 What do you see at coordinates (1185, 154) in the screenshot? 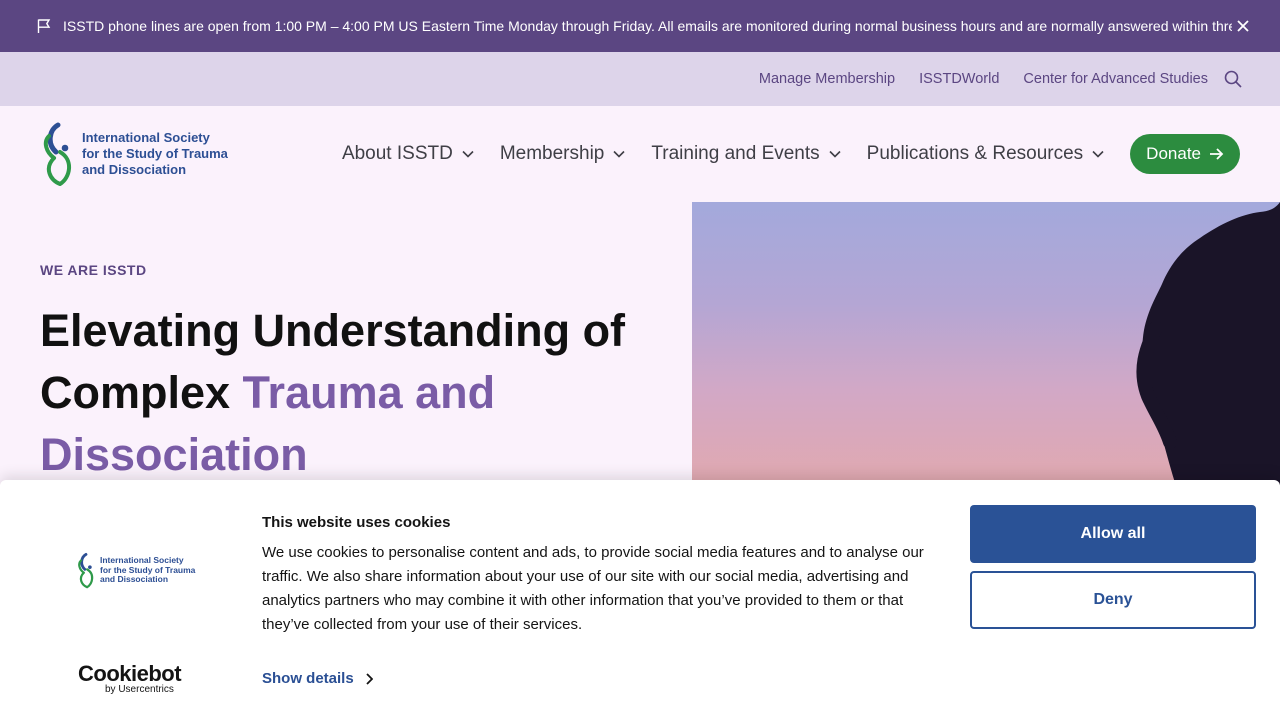
I see `donate-button: Donate` at bounding box center [1185, 154].